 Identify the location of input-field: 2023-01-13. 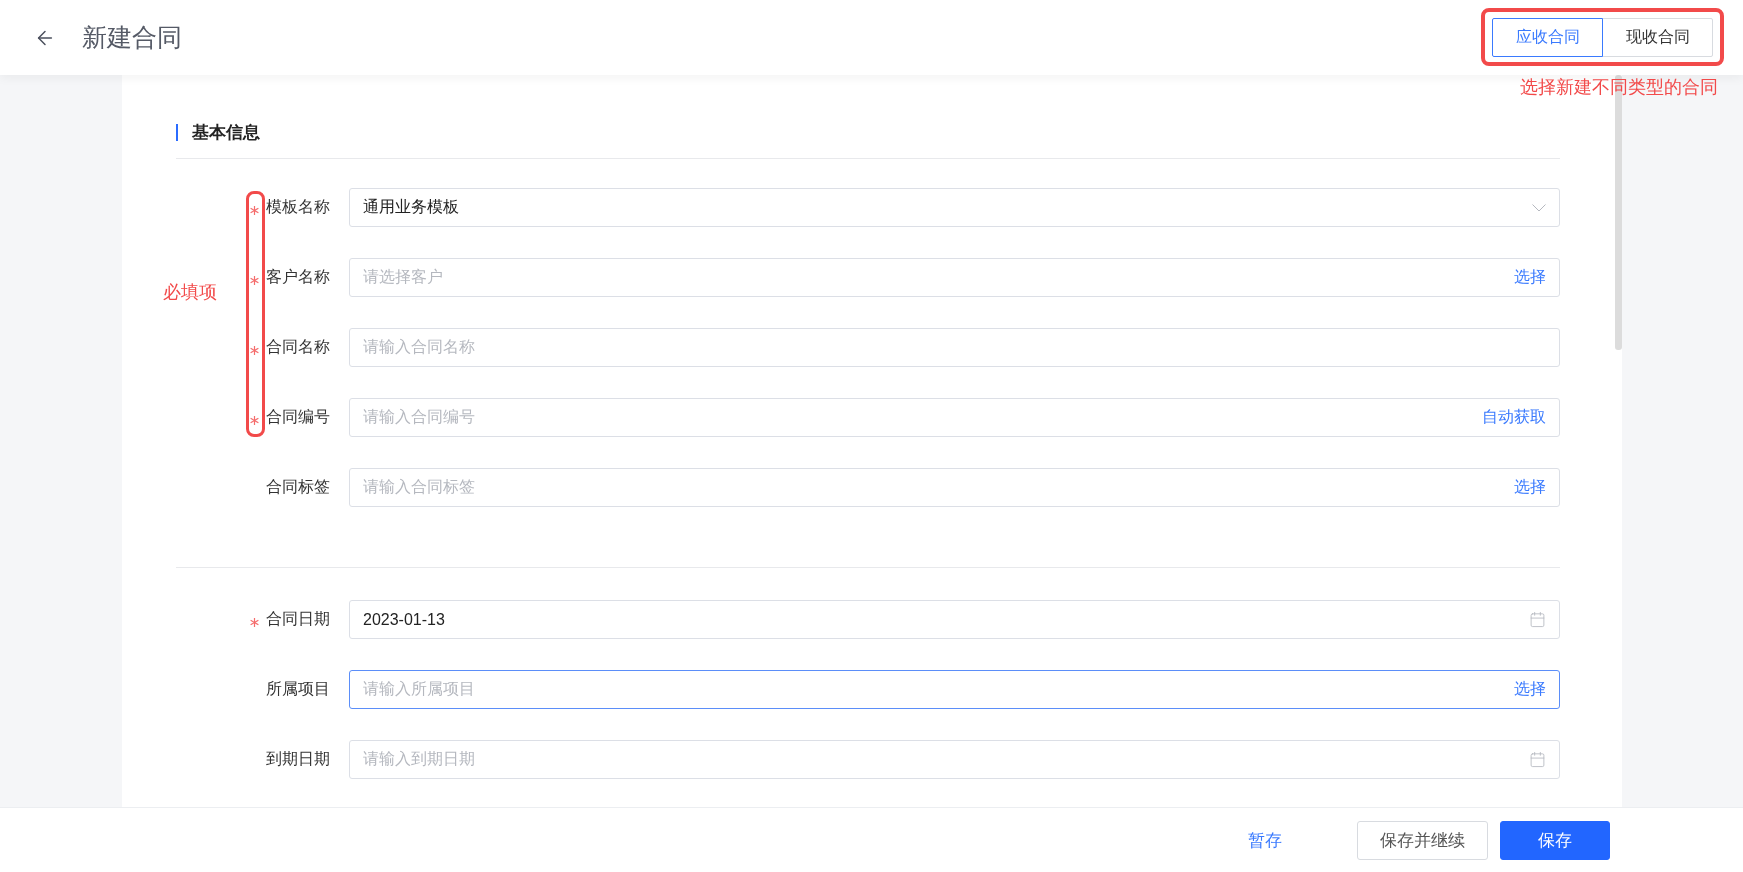
(954, 619).